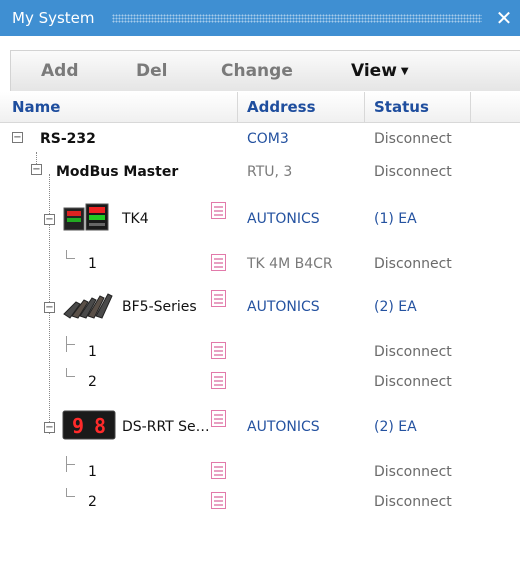 This screenshot has width=520, height=588. I want to click on chevron-down-icon: ▼, so click(404, 71).